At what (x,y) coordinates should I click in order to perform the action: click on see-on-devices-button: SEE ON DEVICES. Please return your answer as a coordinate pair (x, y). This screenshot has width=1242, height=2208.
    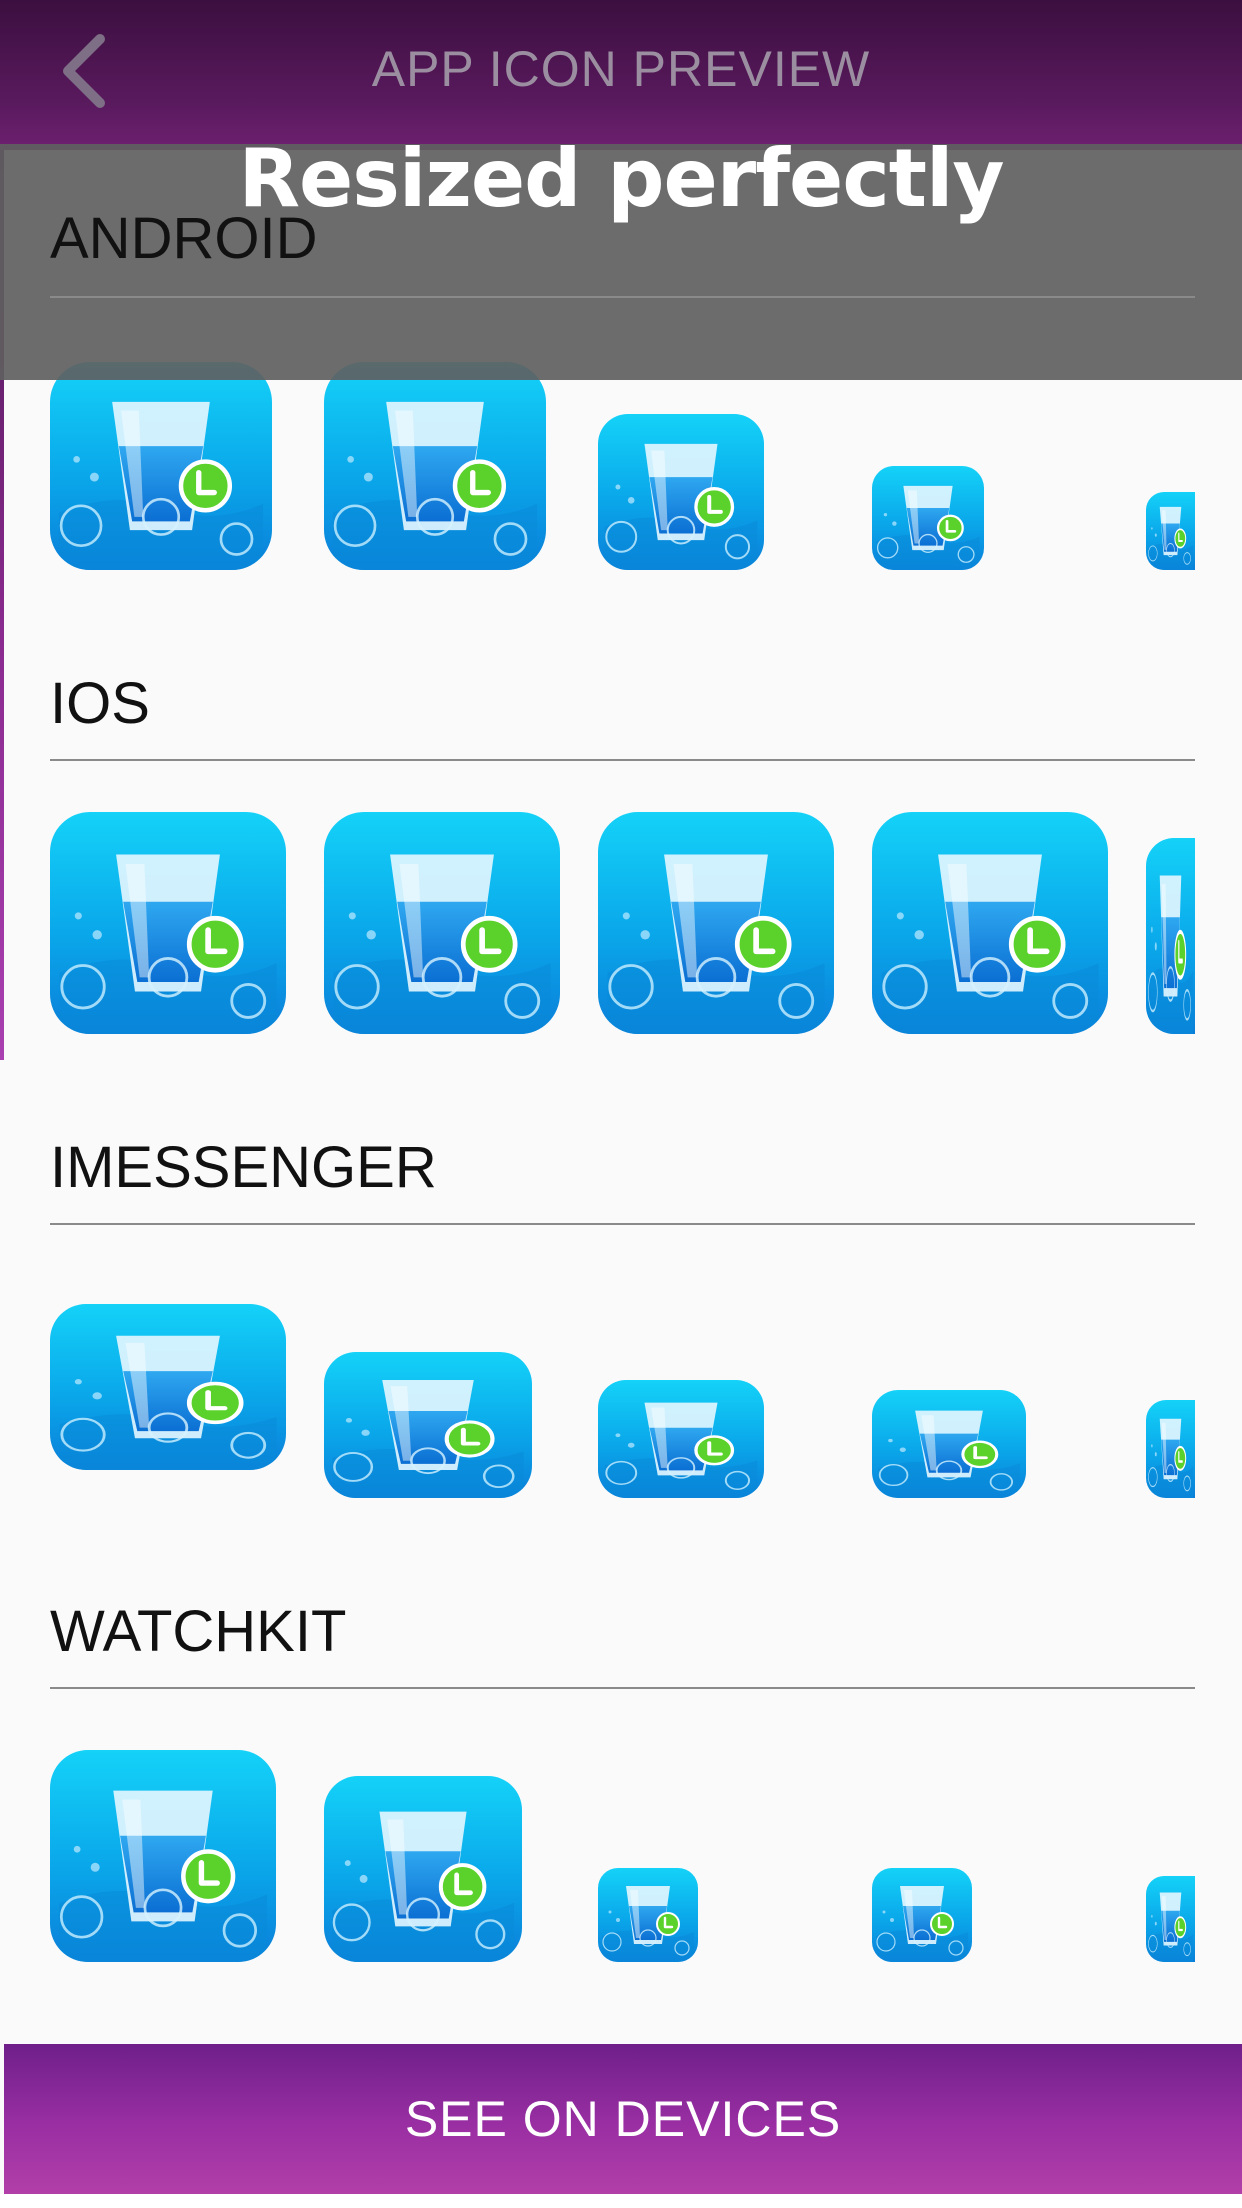
    Looking at the image, I should click on (623, 2119).